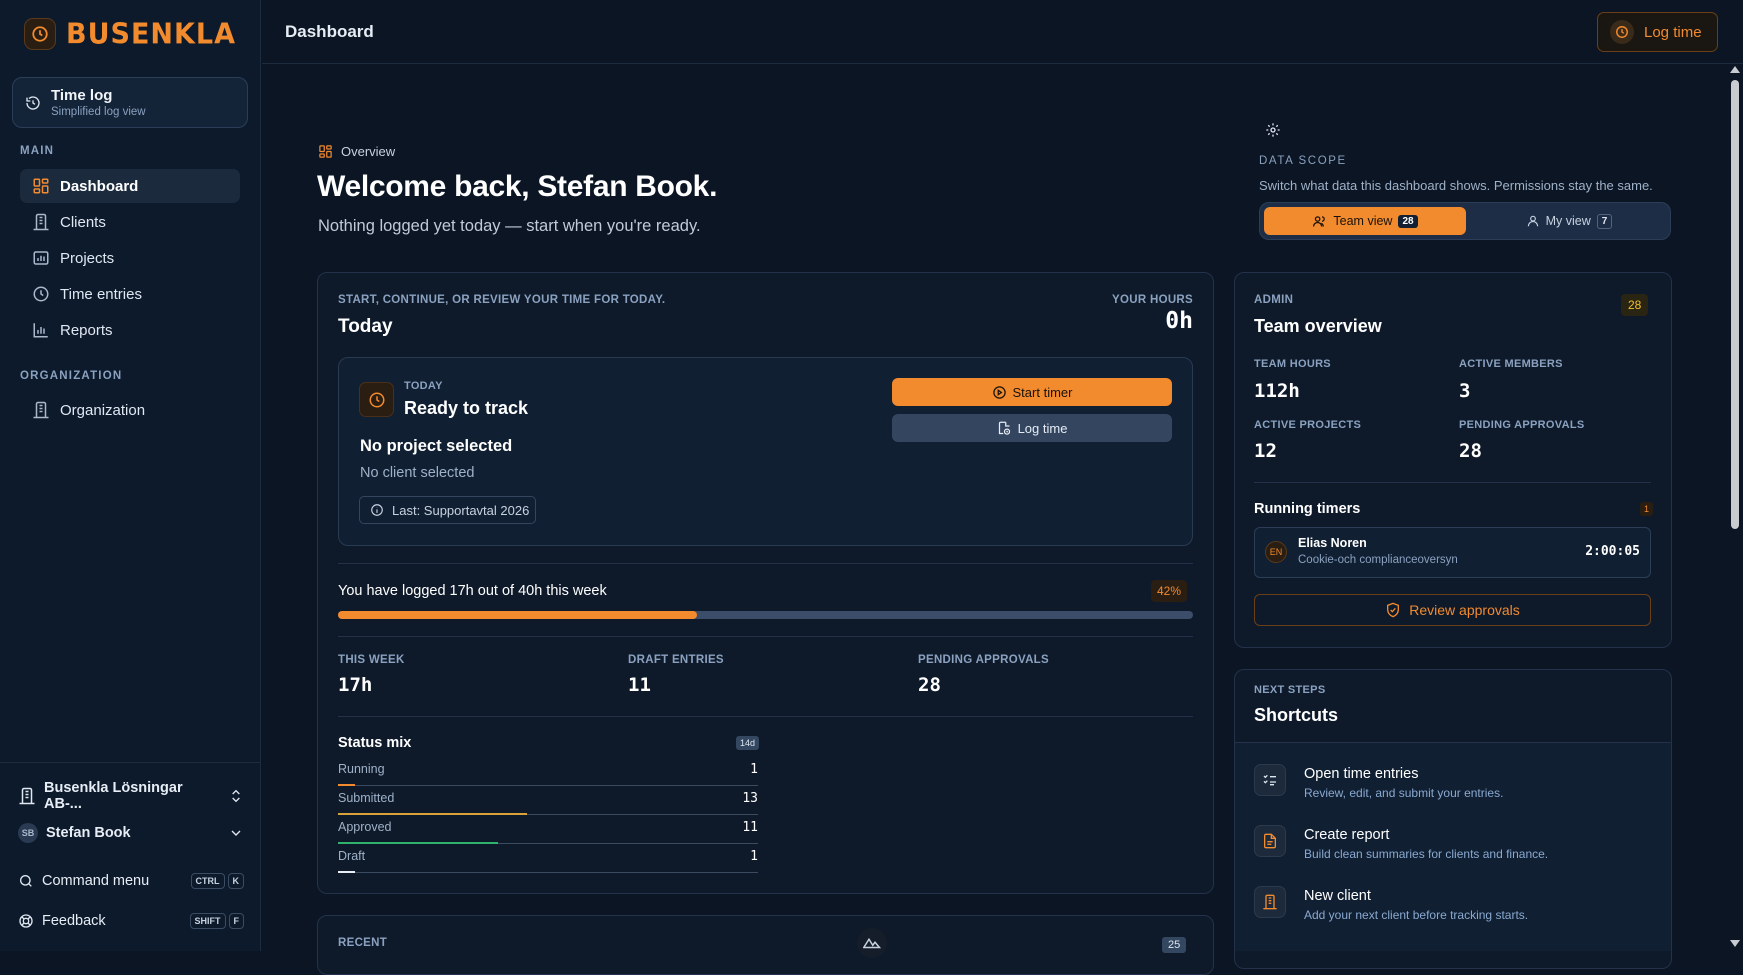  I want to click on scrollbar-thumb, so click(1735, 304).